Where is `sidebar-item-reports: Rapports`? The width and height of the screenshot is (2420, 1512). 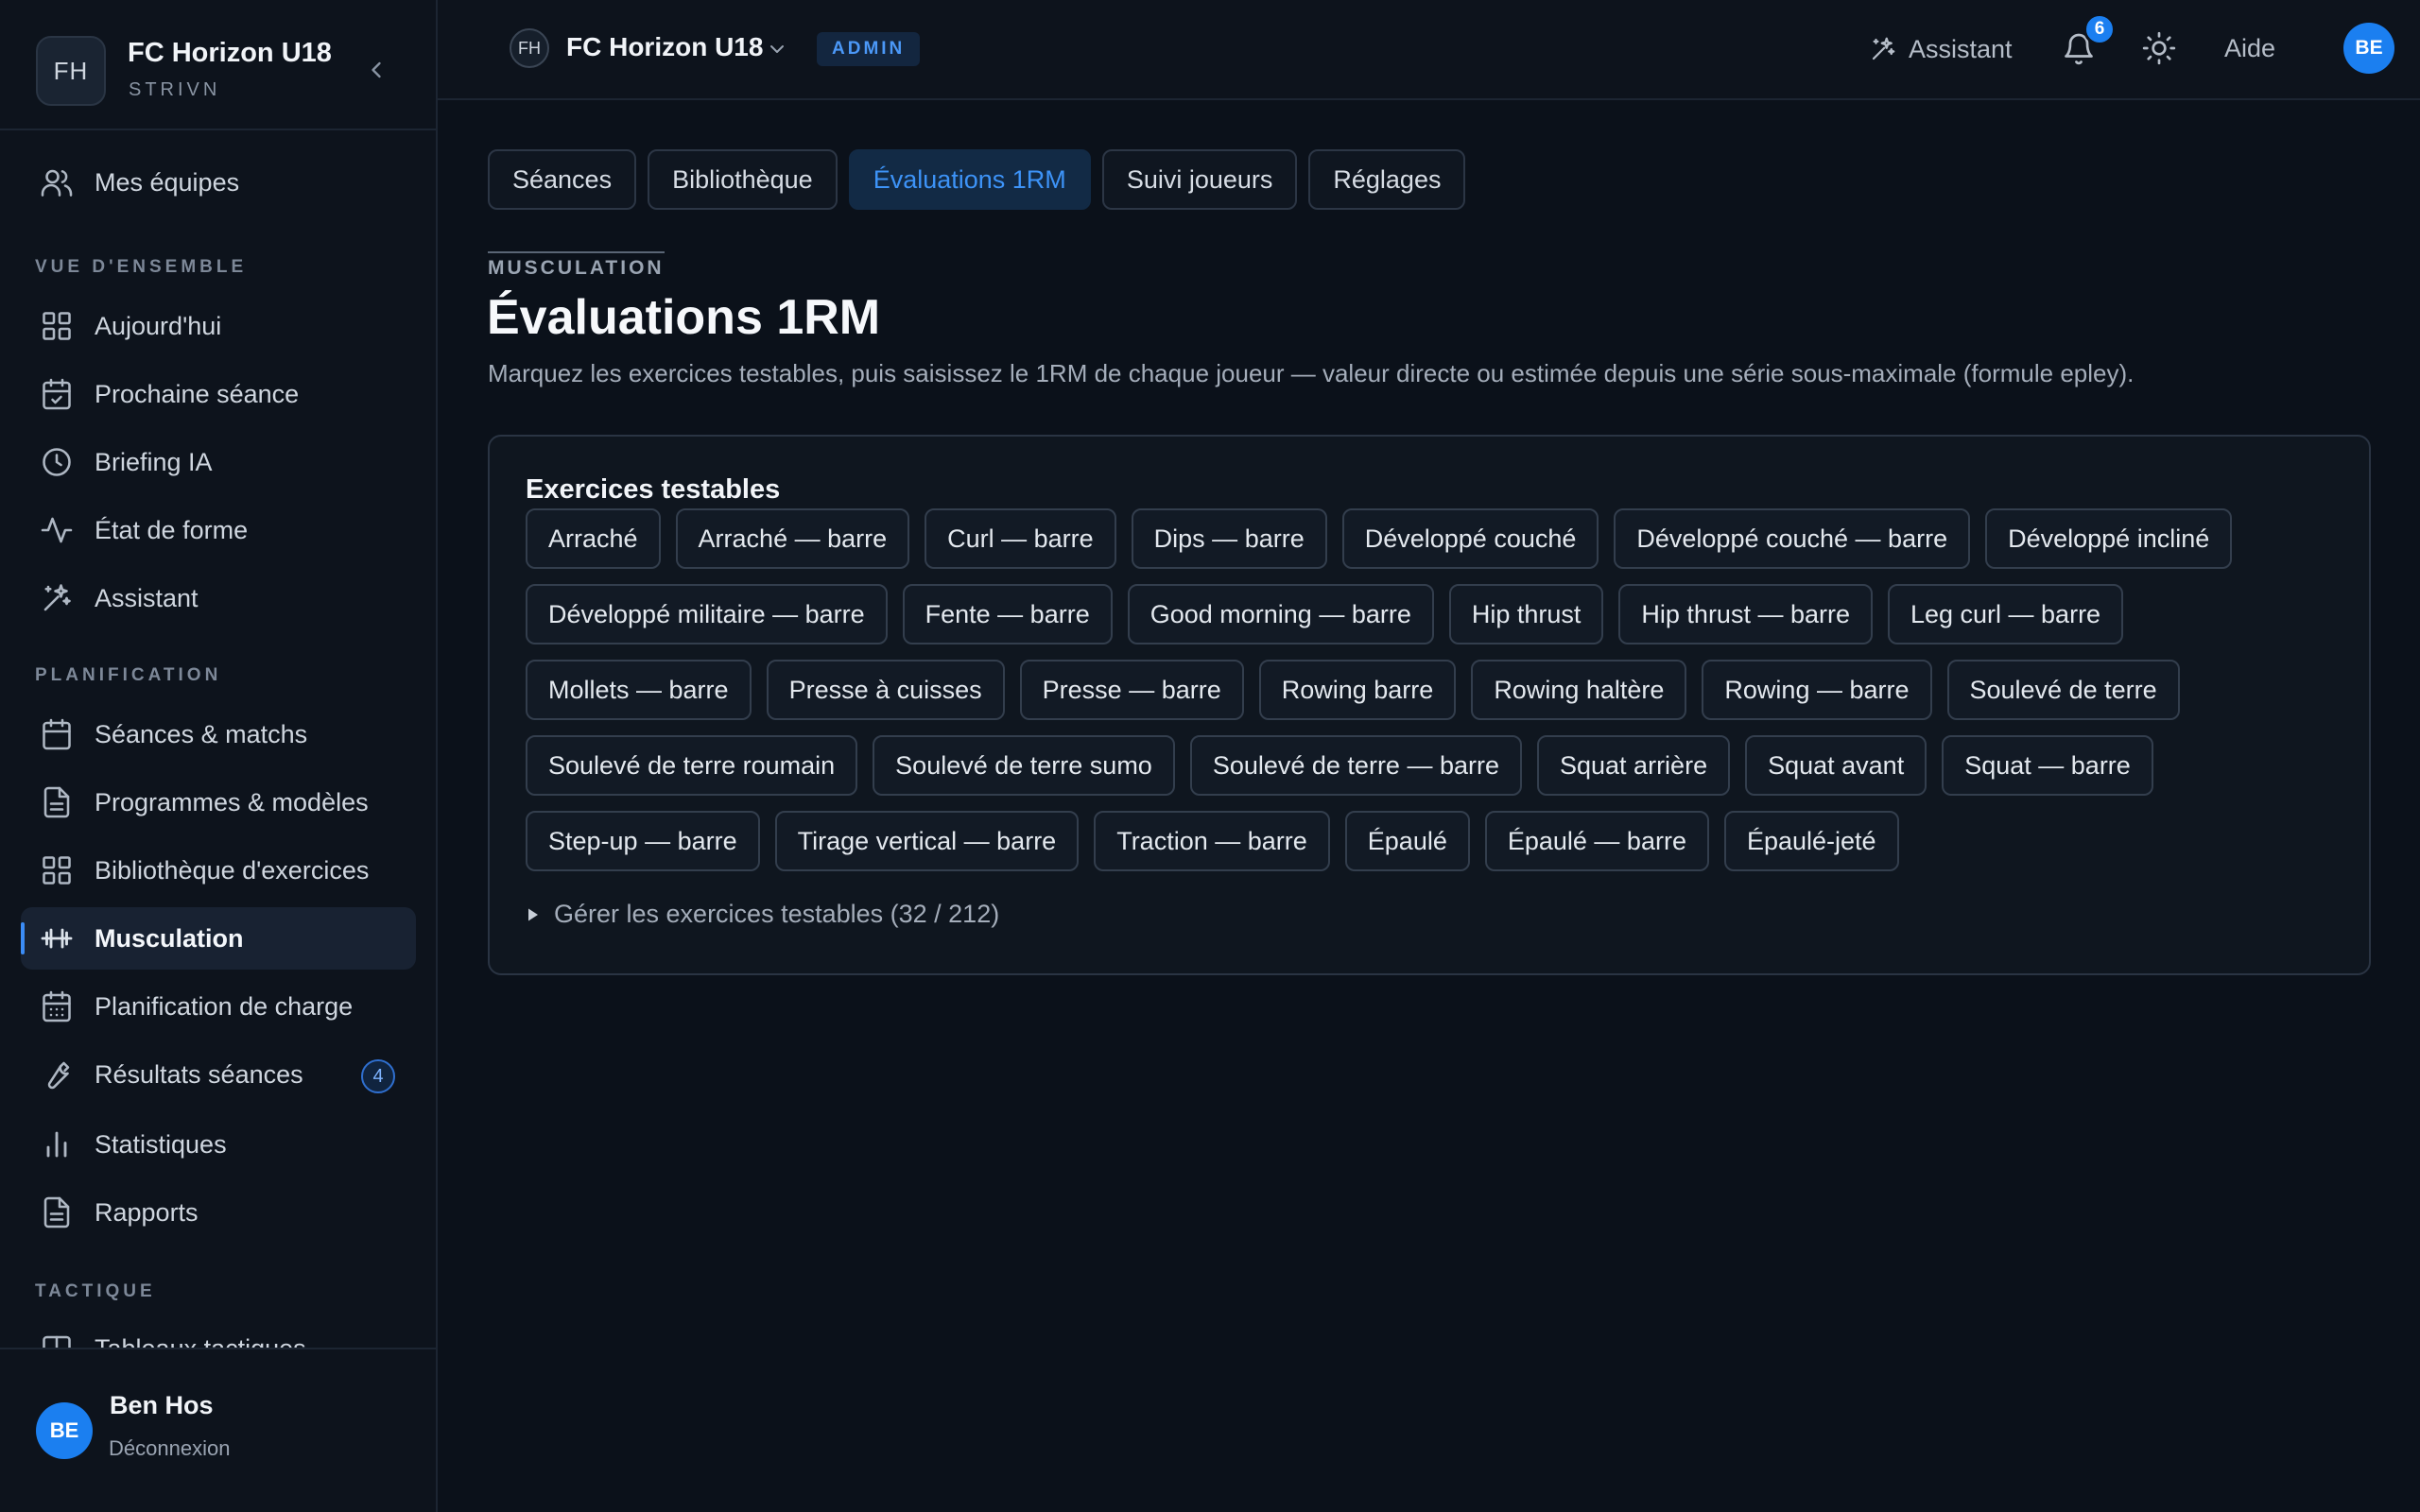 sidebar-item-reports: Rapports is located at coordinates (218, 1212).